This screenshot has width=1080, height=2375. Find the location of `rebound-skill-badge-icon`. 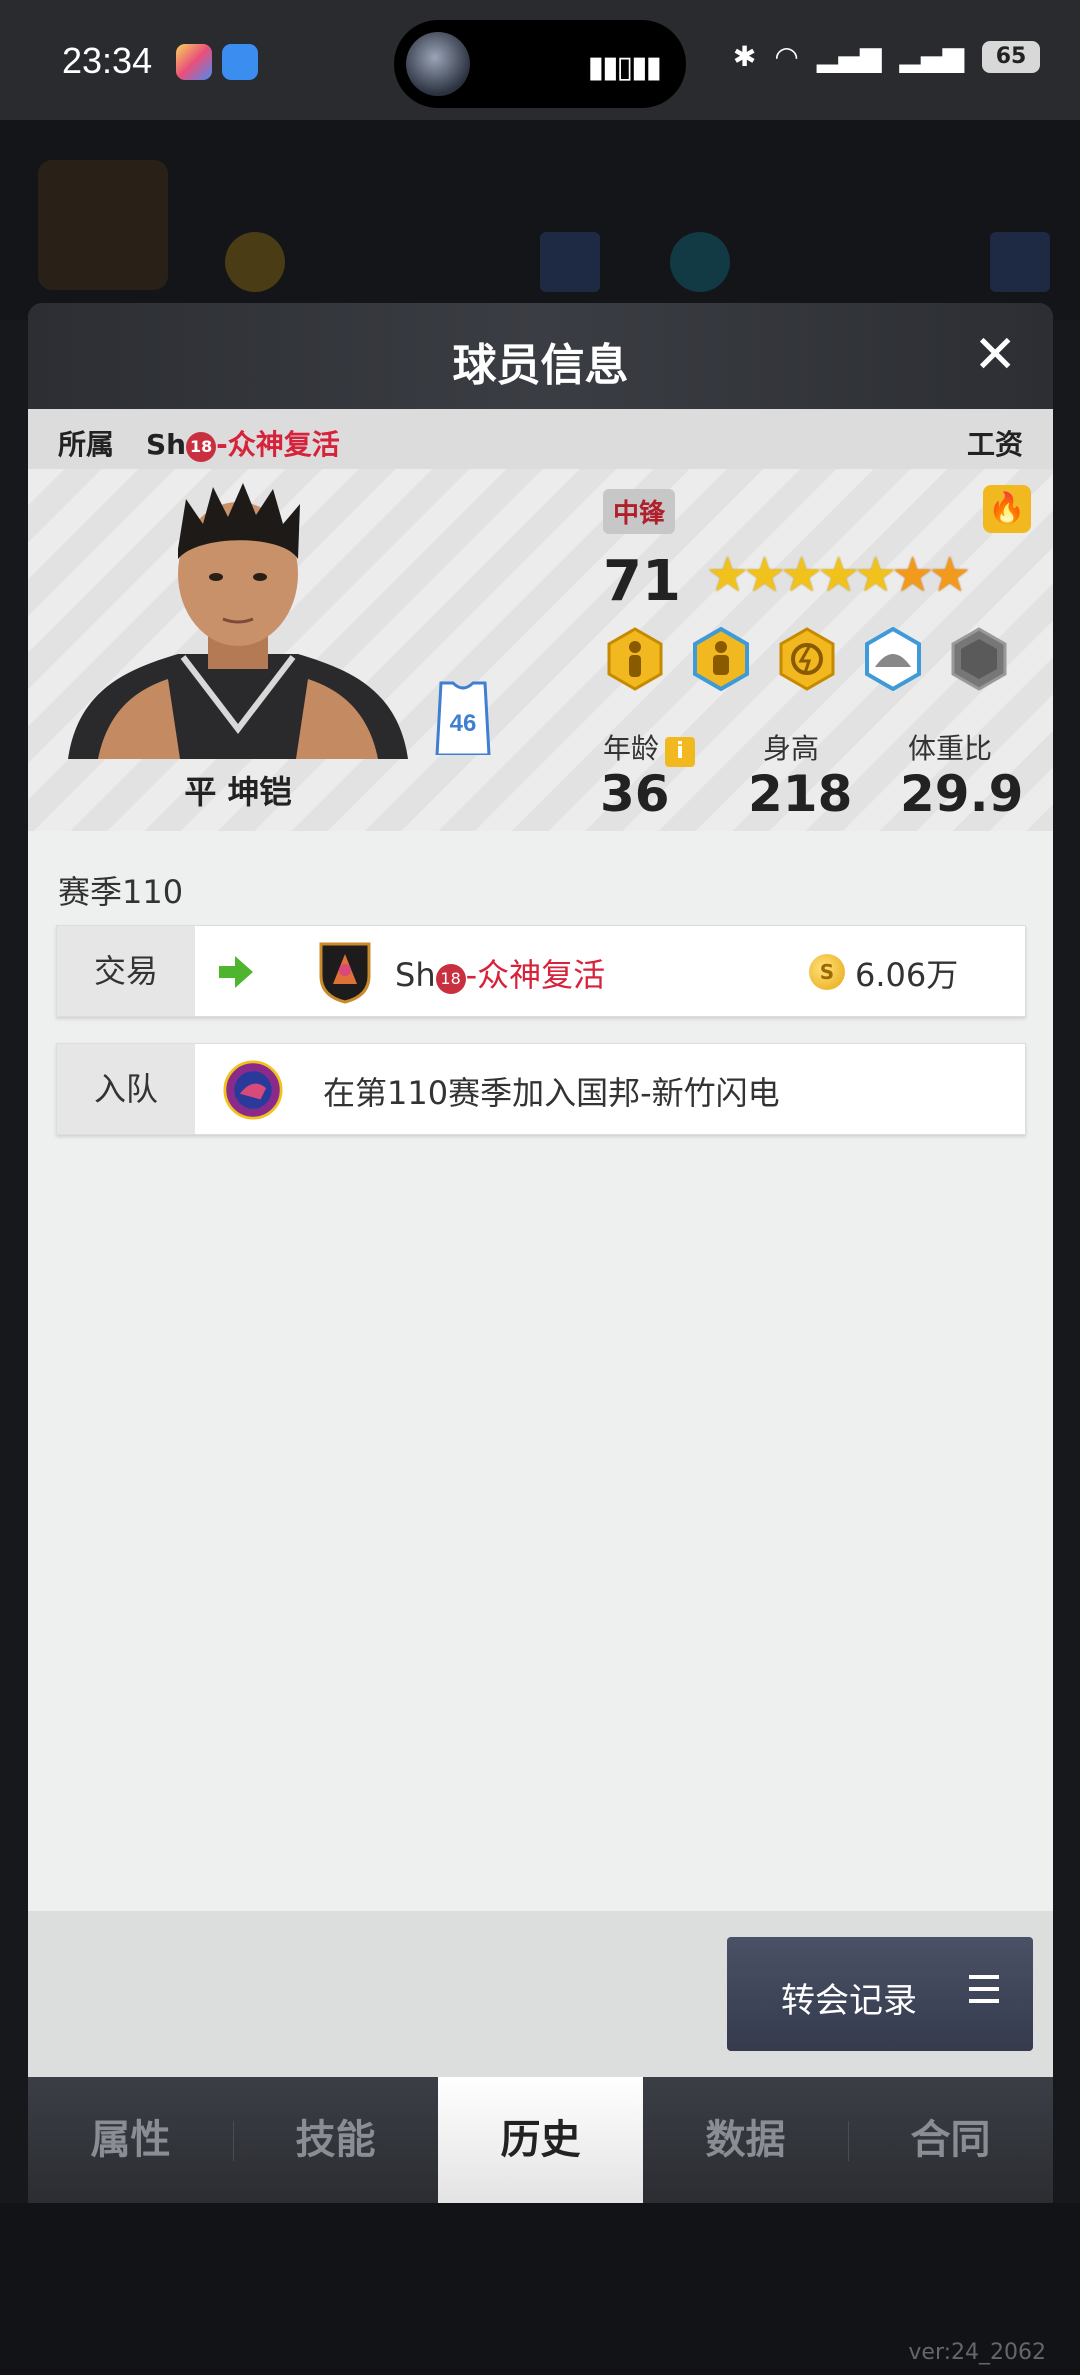

rebound-skill-badge-icon is located at coordinates (721, 659).